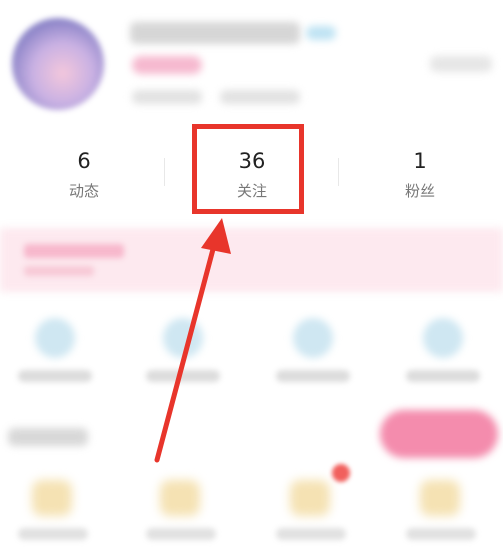 This screenshot has width=503, height=549. I want to click on level-badge, so click(167, 65).